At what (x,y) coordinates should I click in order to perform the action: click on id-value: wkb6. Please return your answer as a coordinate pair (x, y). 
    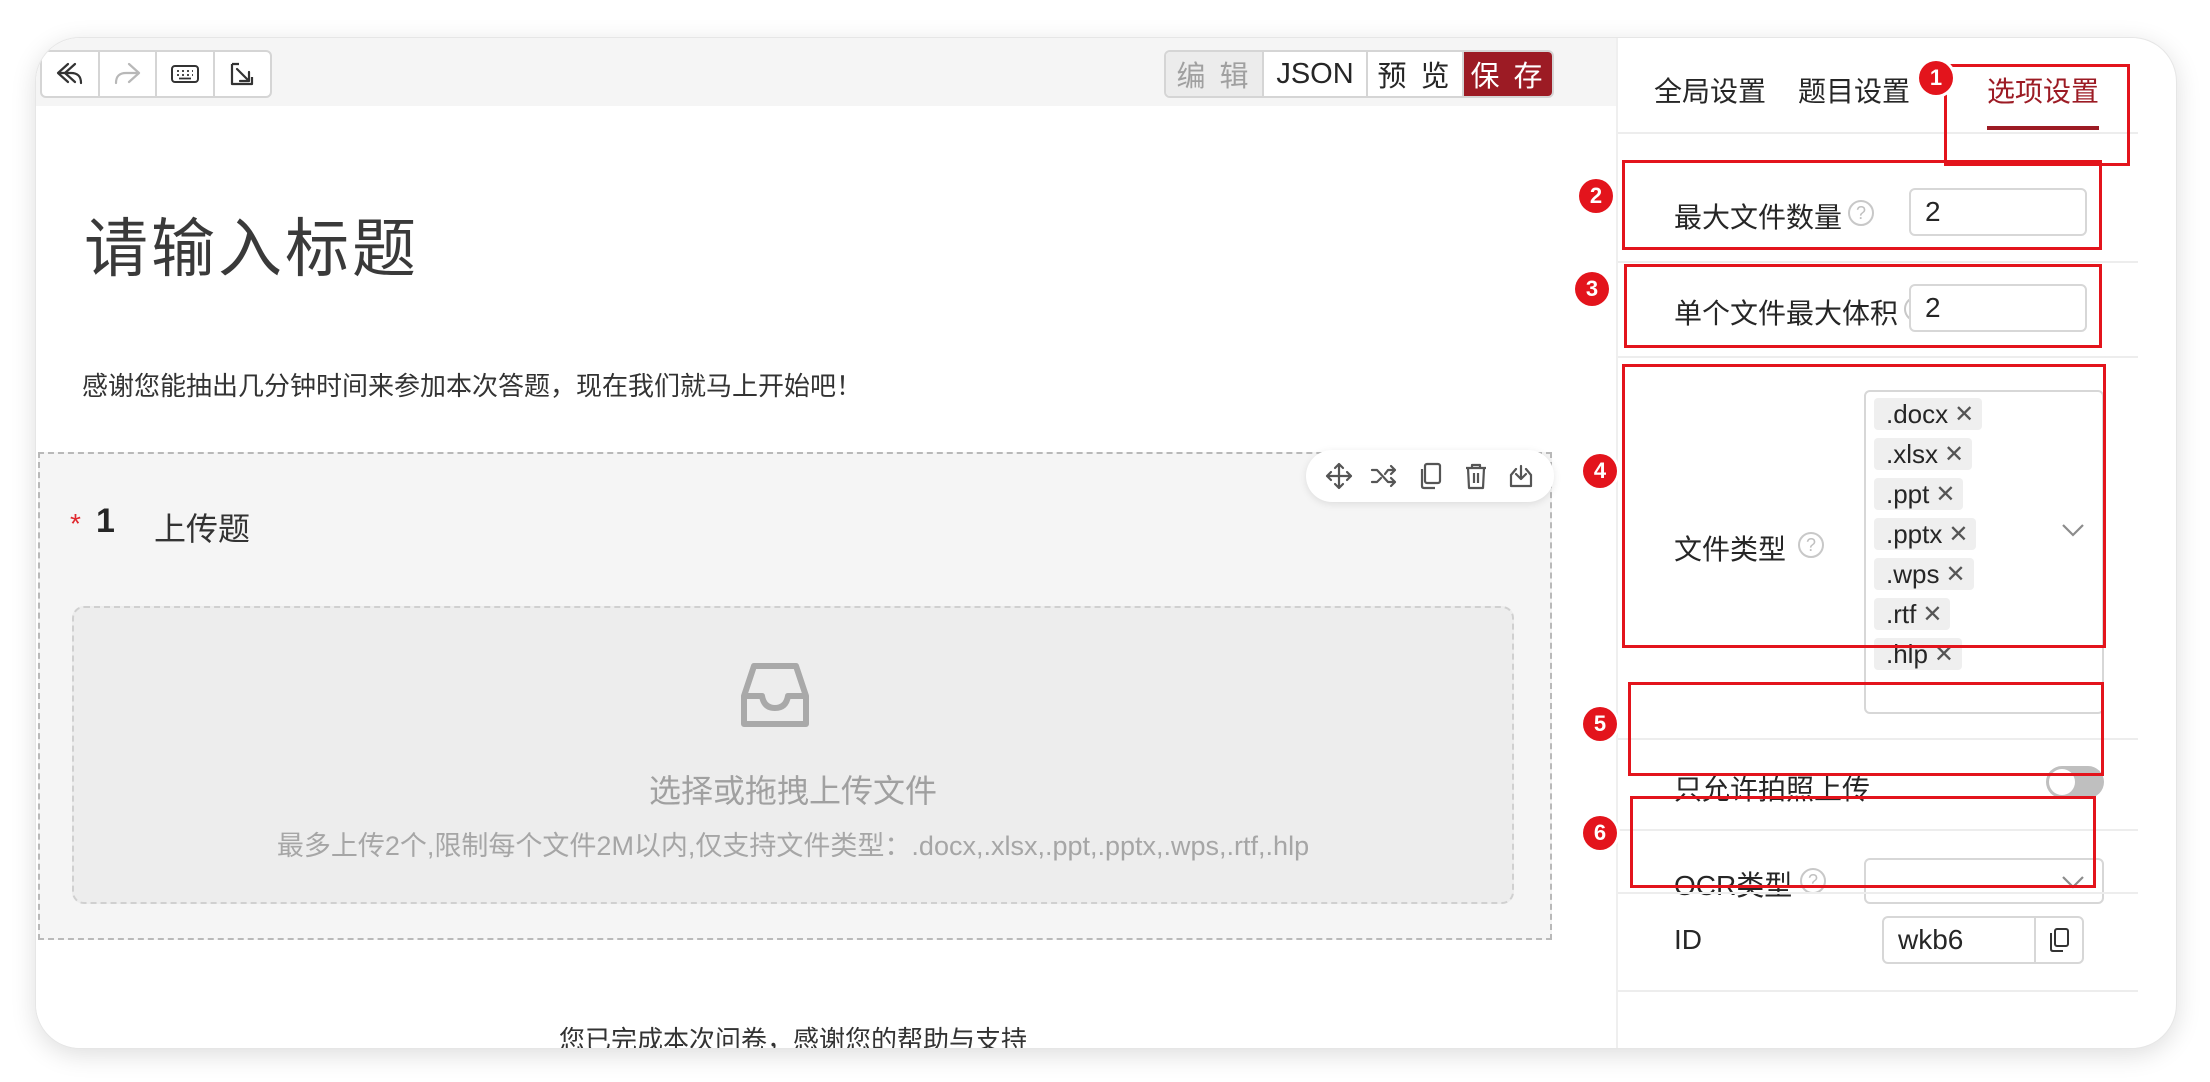
    Looking at the image, I should click on (1959, 940).